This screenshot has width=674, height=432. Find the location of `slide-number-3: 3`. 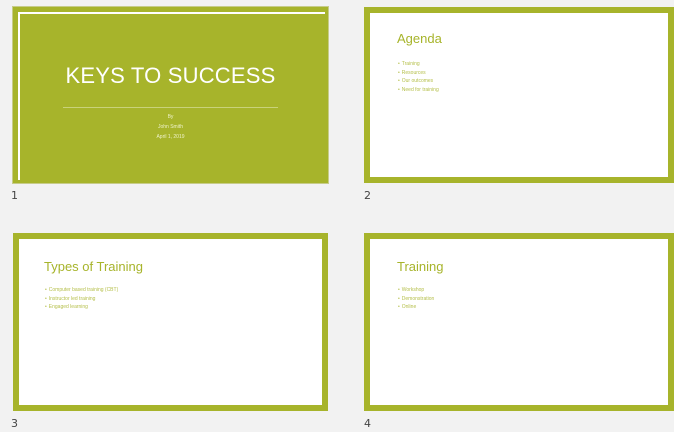

slide-number-3: 3 is located at coordinates (14, 423).